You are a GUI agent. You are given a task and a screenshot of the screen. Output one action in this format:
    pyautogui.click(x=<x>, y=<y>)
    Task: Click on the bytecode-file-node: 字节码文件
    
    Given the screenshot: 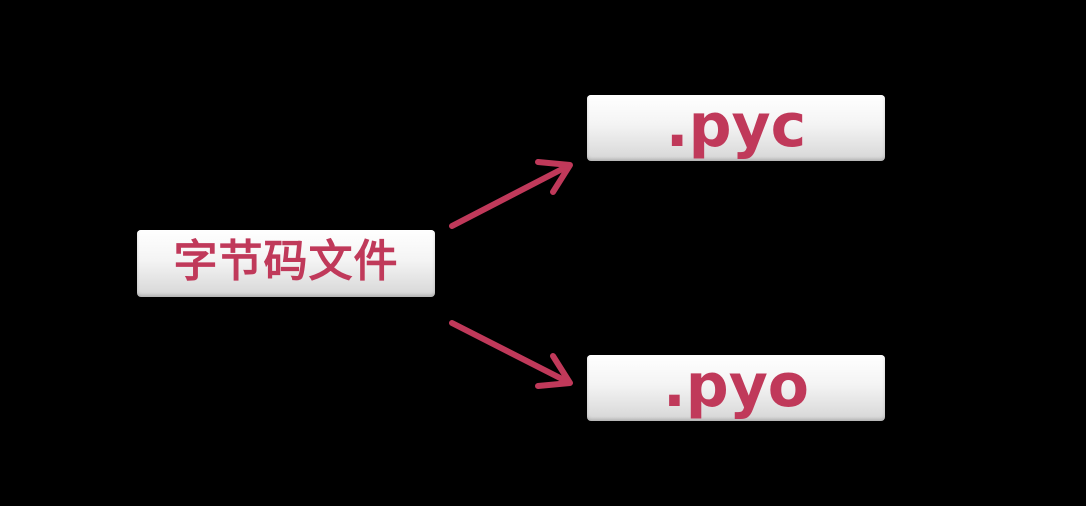 What is the action you would take?
    pyautogui.click(x=286, y=263)
    